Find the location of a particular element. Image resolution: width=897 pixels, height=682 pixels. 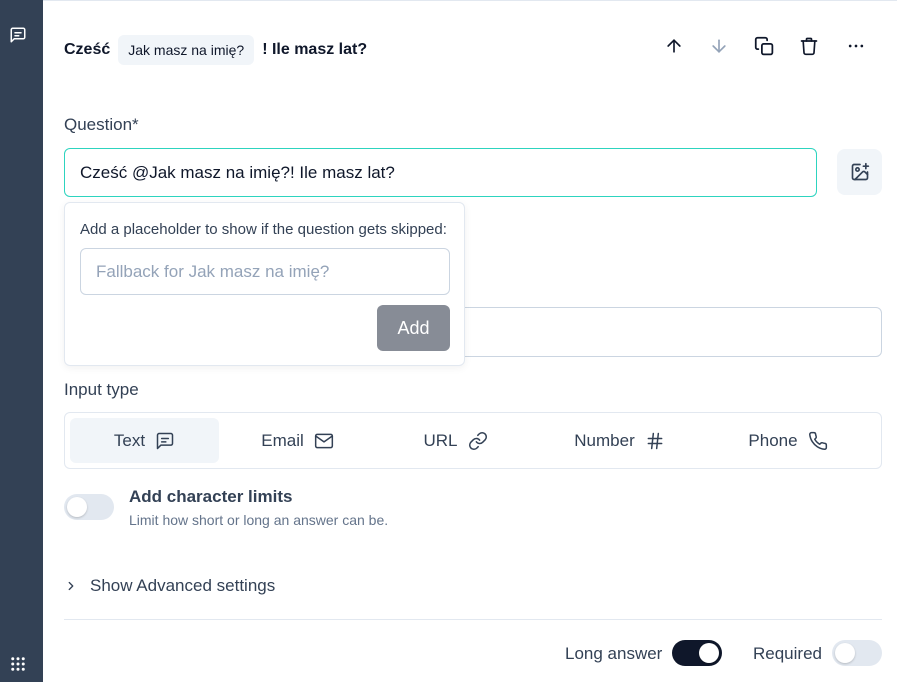

input-type-phone: Phone is located at coordinates (788, 440).